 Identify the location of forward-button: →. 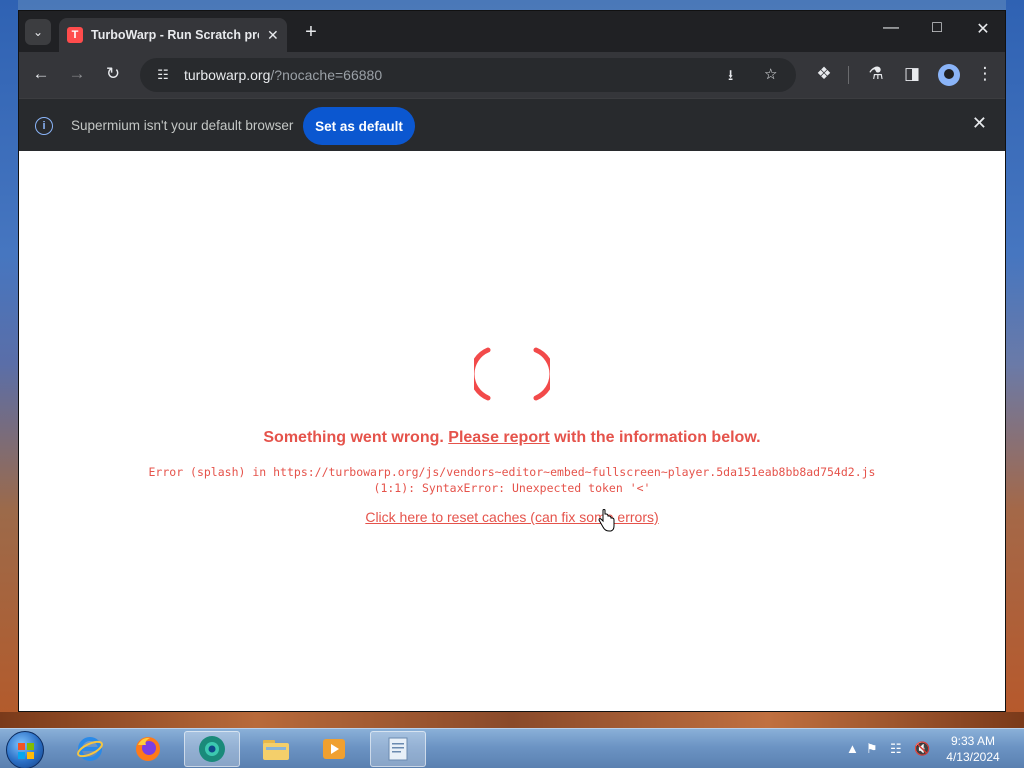
(77, 74).